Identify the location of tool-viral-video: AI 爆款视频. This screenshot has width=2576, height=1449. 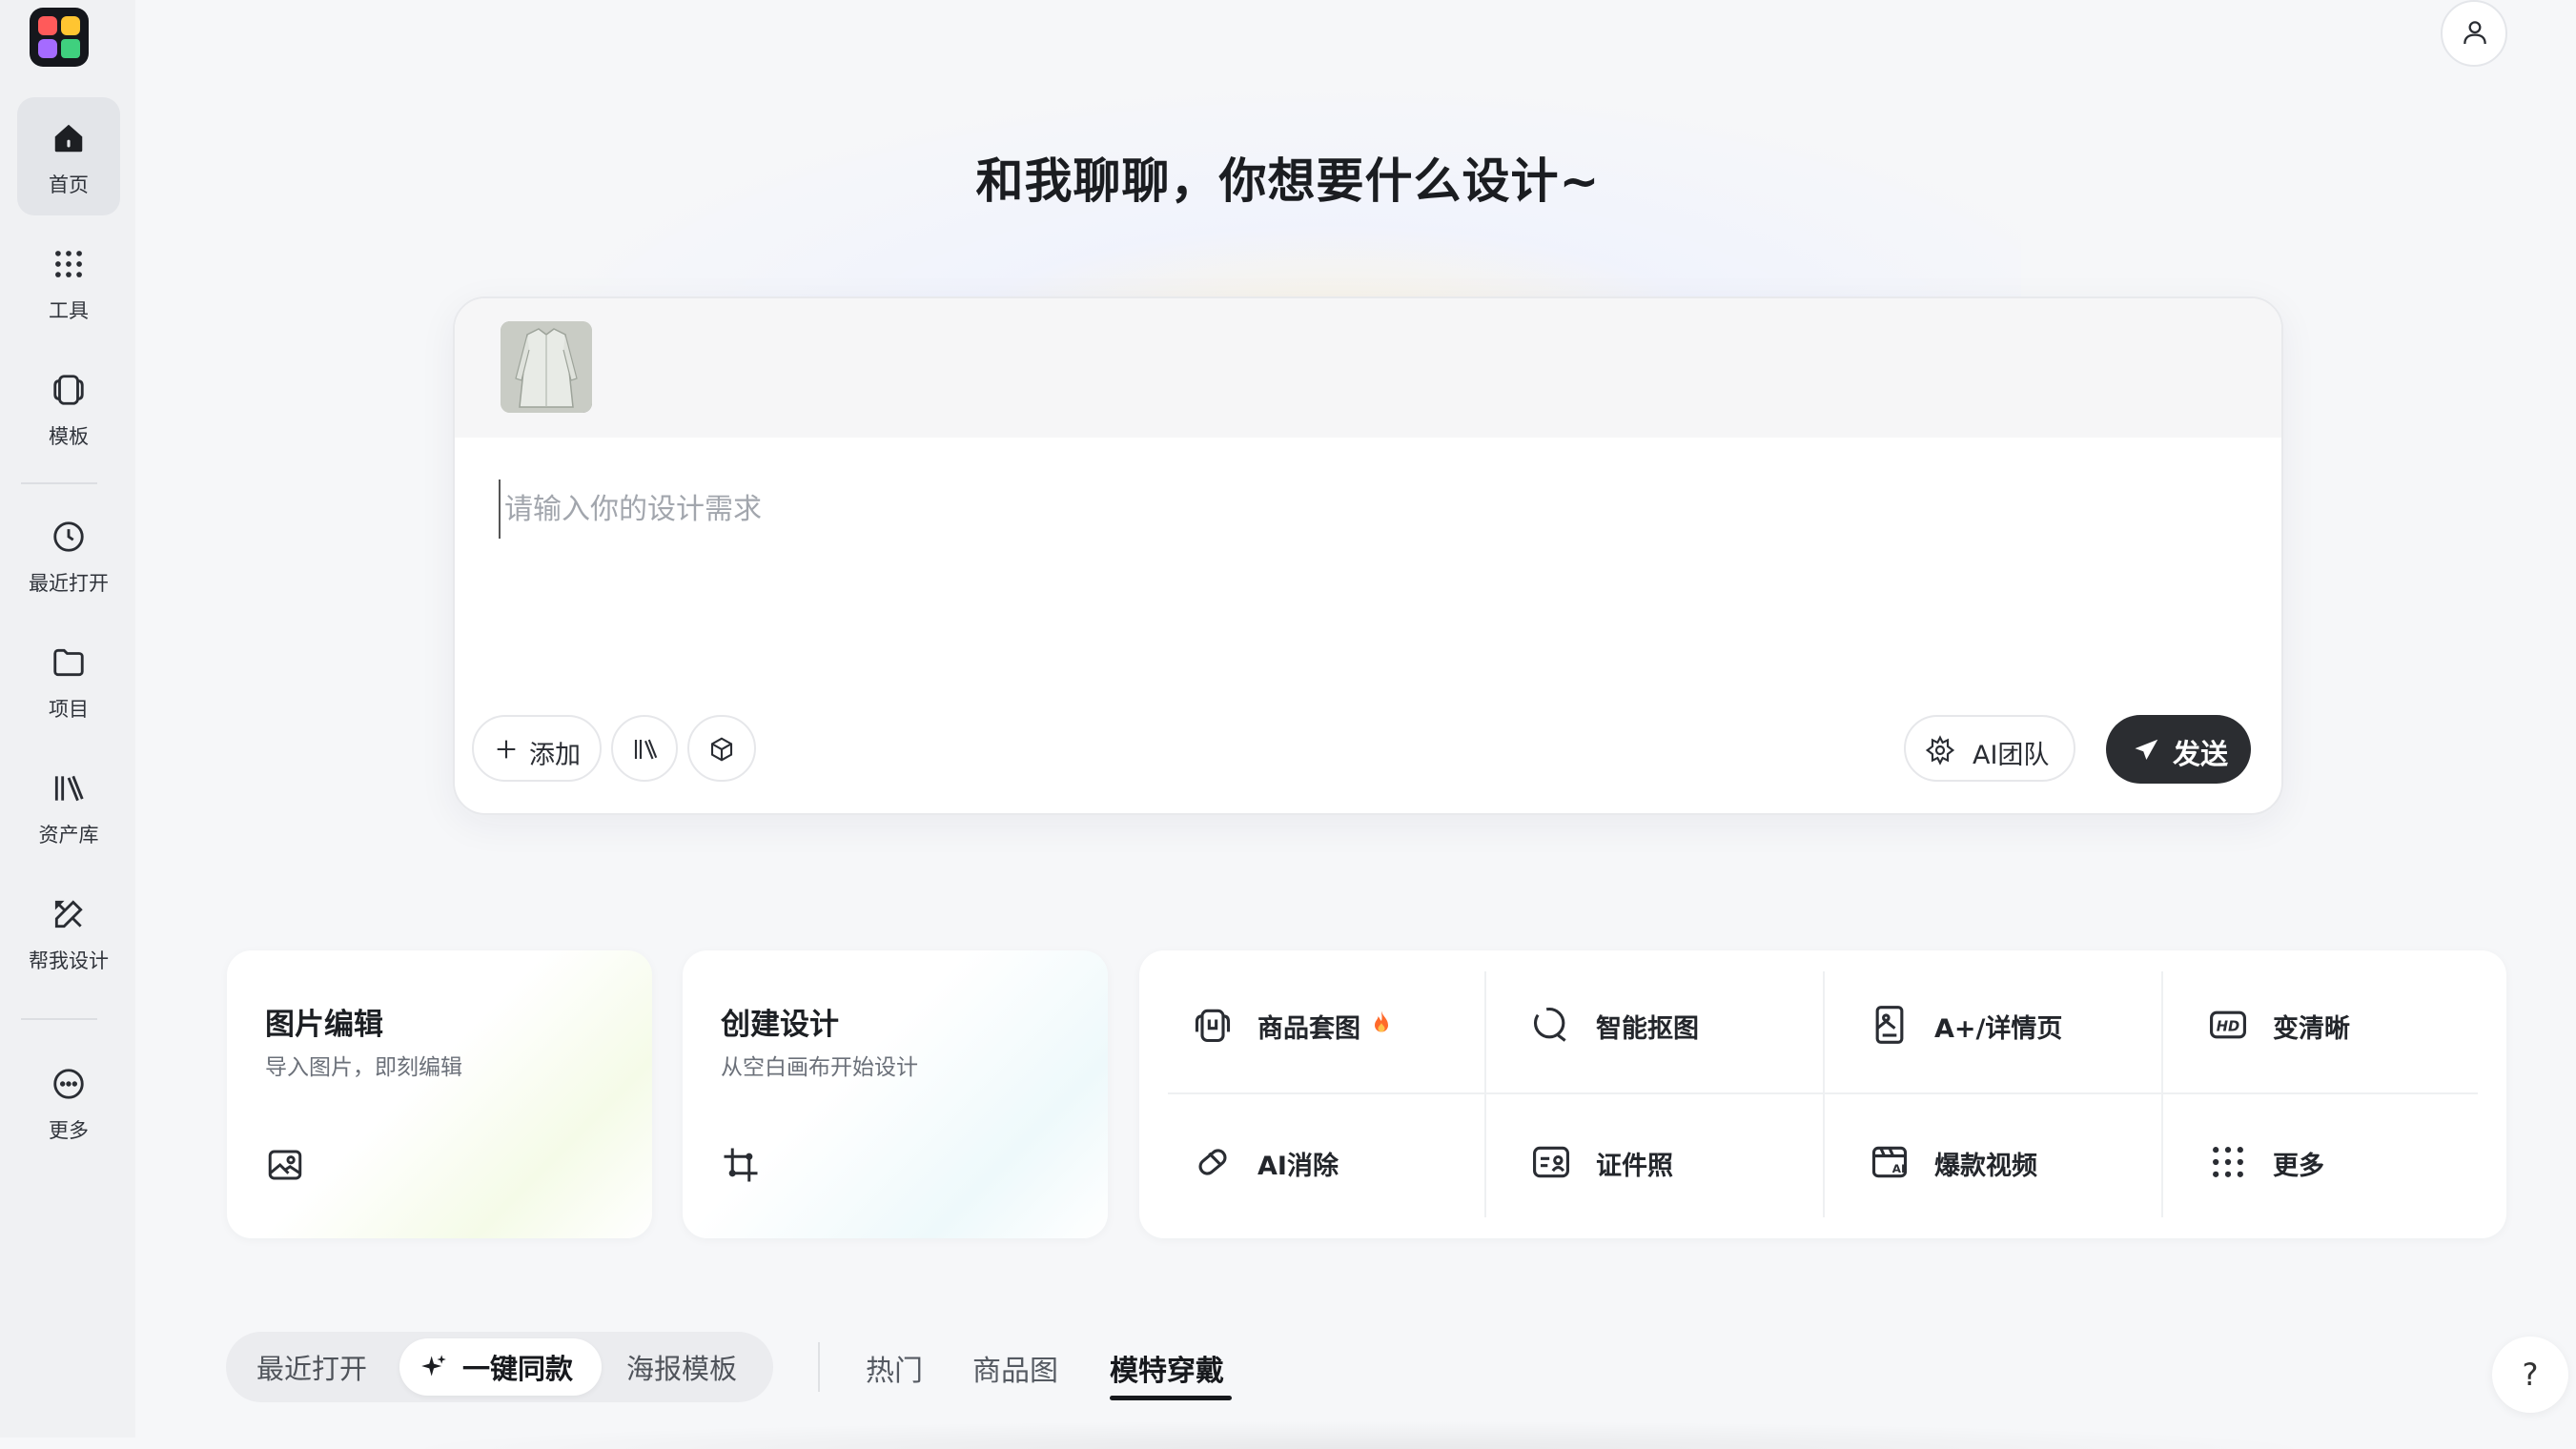
(1985, 1158).